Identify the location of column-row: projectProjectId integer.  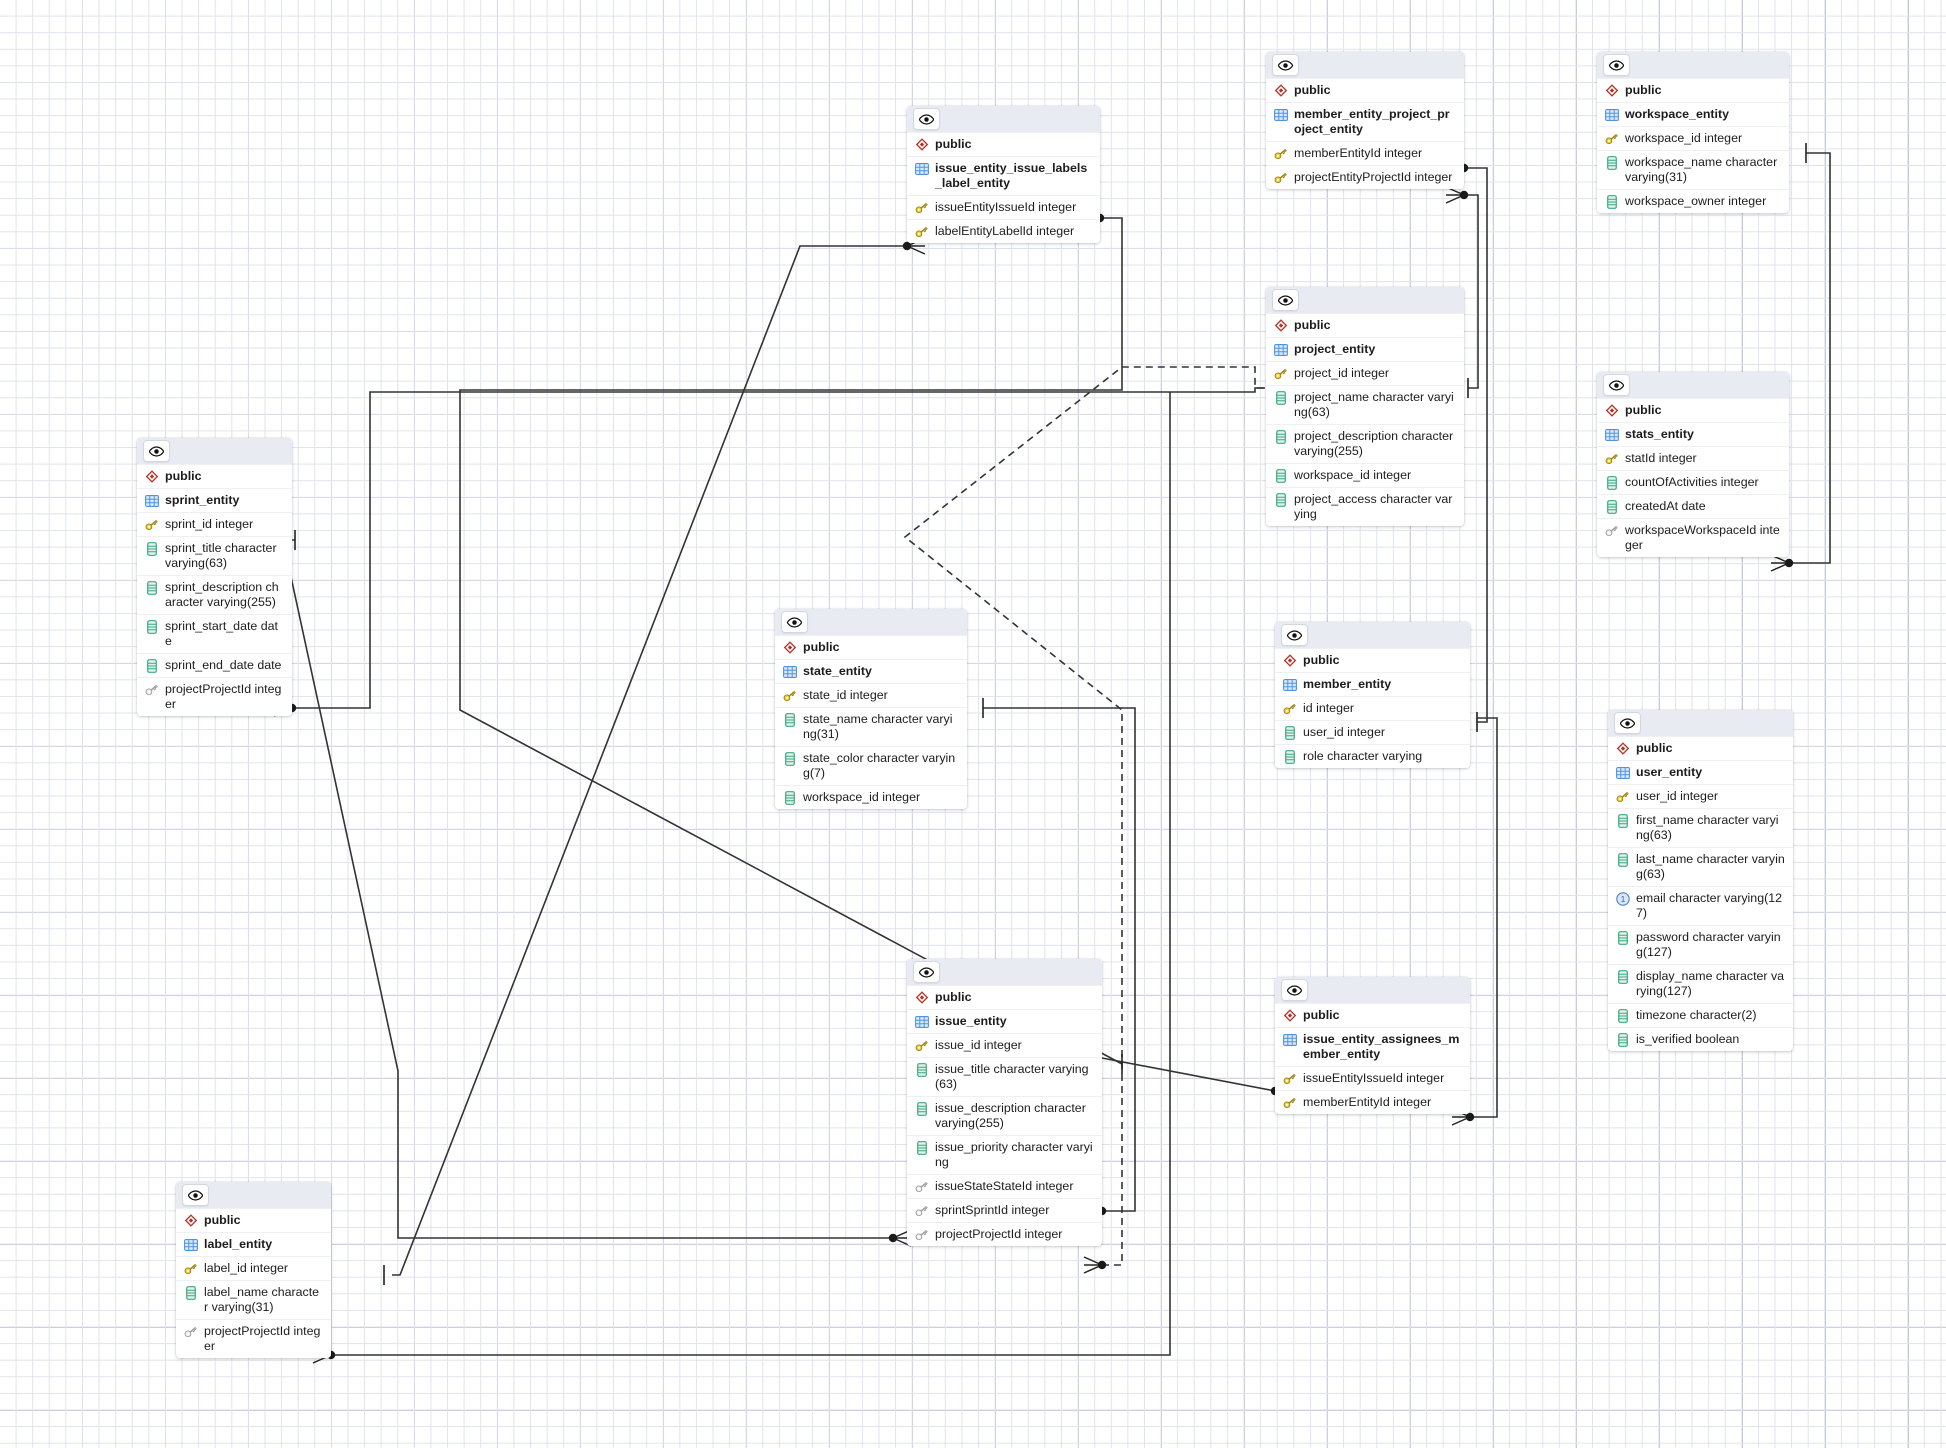
(214, 696).